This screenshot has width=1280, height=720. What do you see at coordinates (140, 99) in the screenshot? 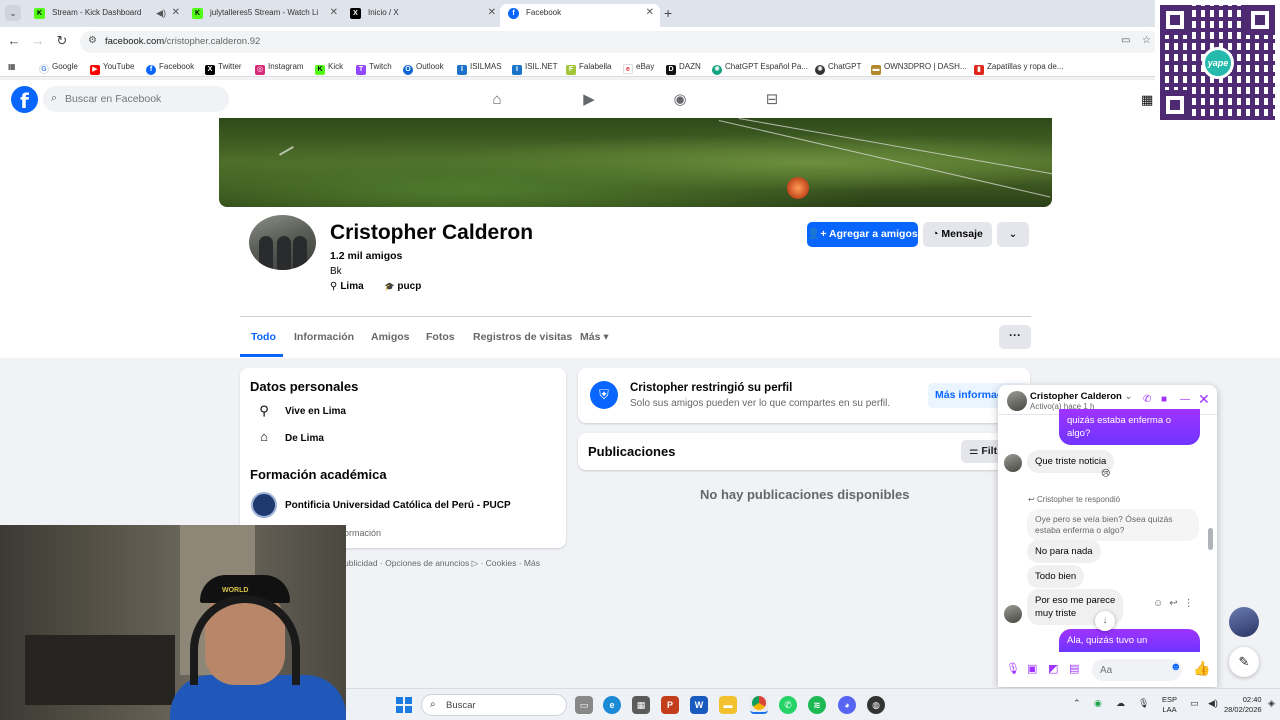
I see `facebook-search-input` at bounding box center [140, 99].